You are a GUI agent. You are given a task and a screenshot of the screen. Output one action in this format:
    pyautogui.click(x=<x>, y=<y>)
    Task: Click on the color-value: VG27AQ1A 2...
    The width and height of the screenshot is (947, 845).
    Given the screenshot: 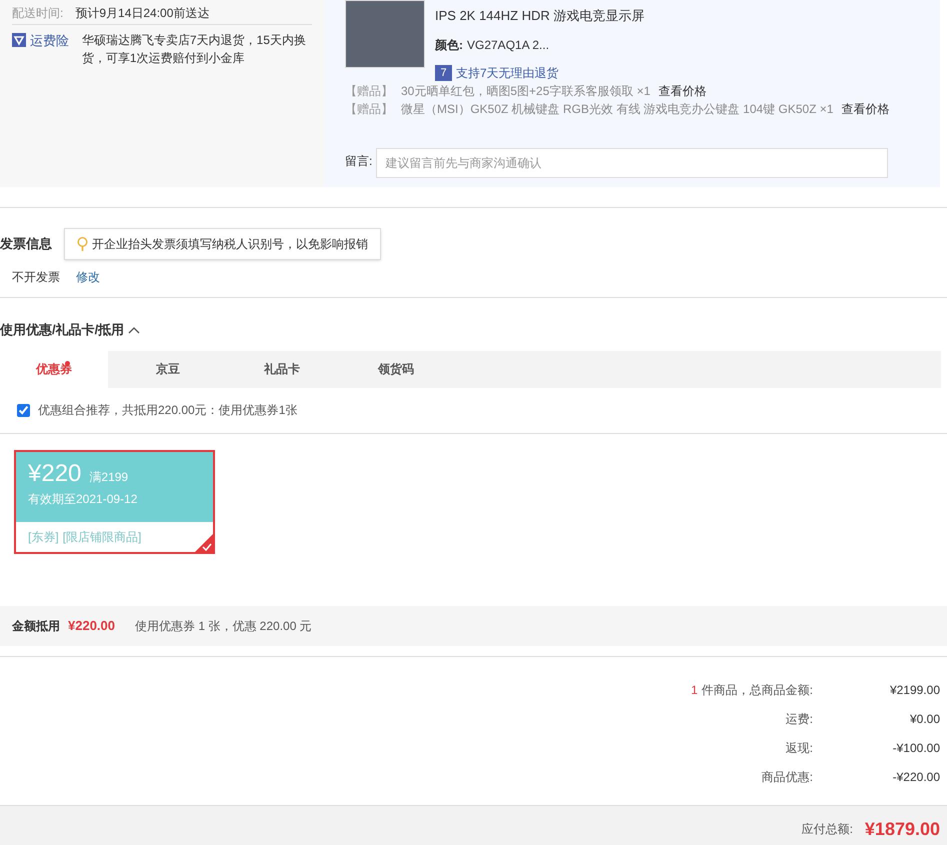 What is the action you would take?
    pyautogui.click(x=508, y=45)
    